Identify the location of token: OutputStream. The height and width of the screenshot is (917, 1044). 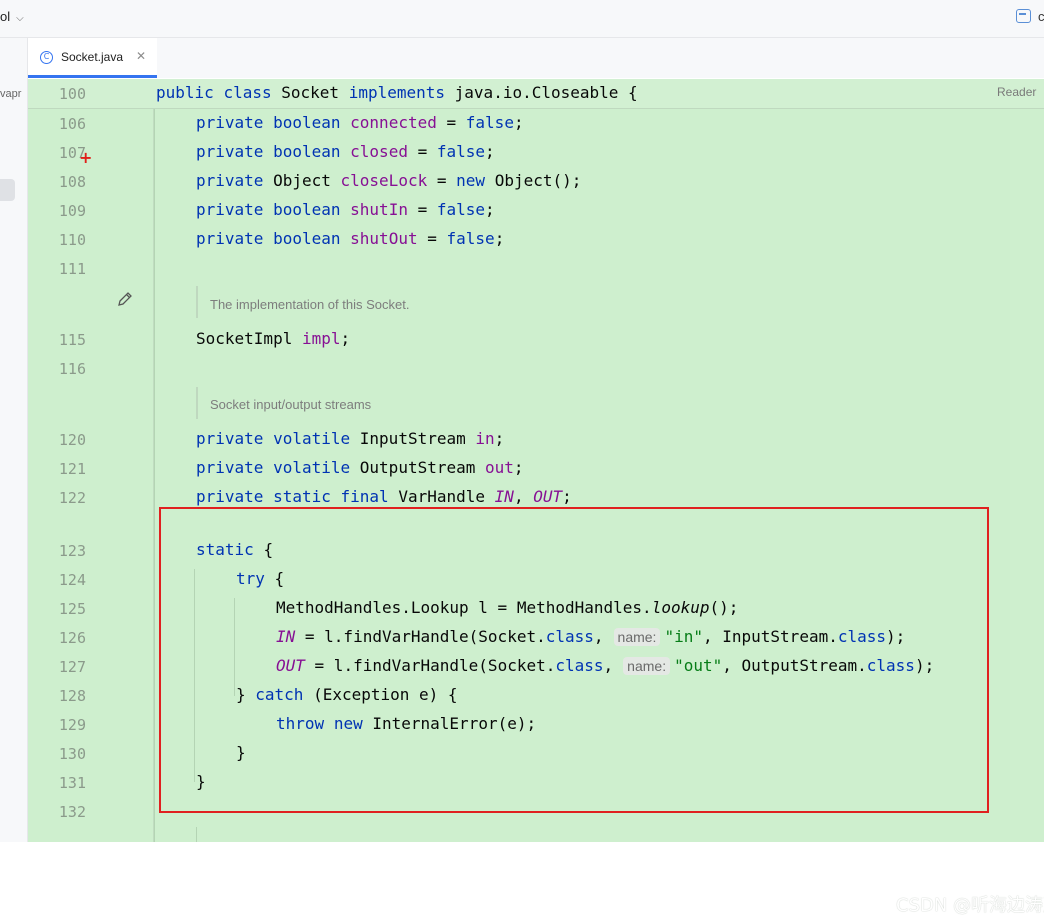
(417, 467).